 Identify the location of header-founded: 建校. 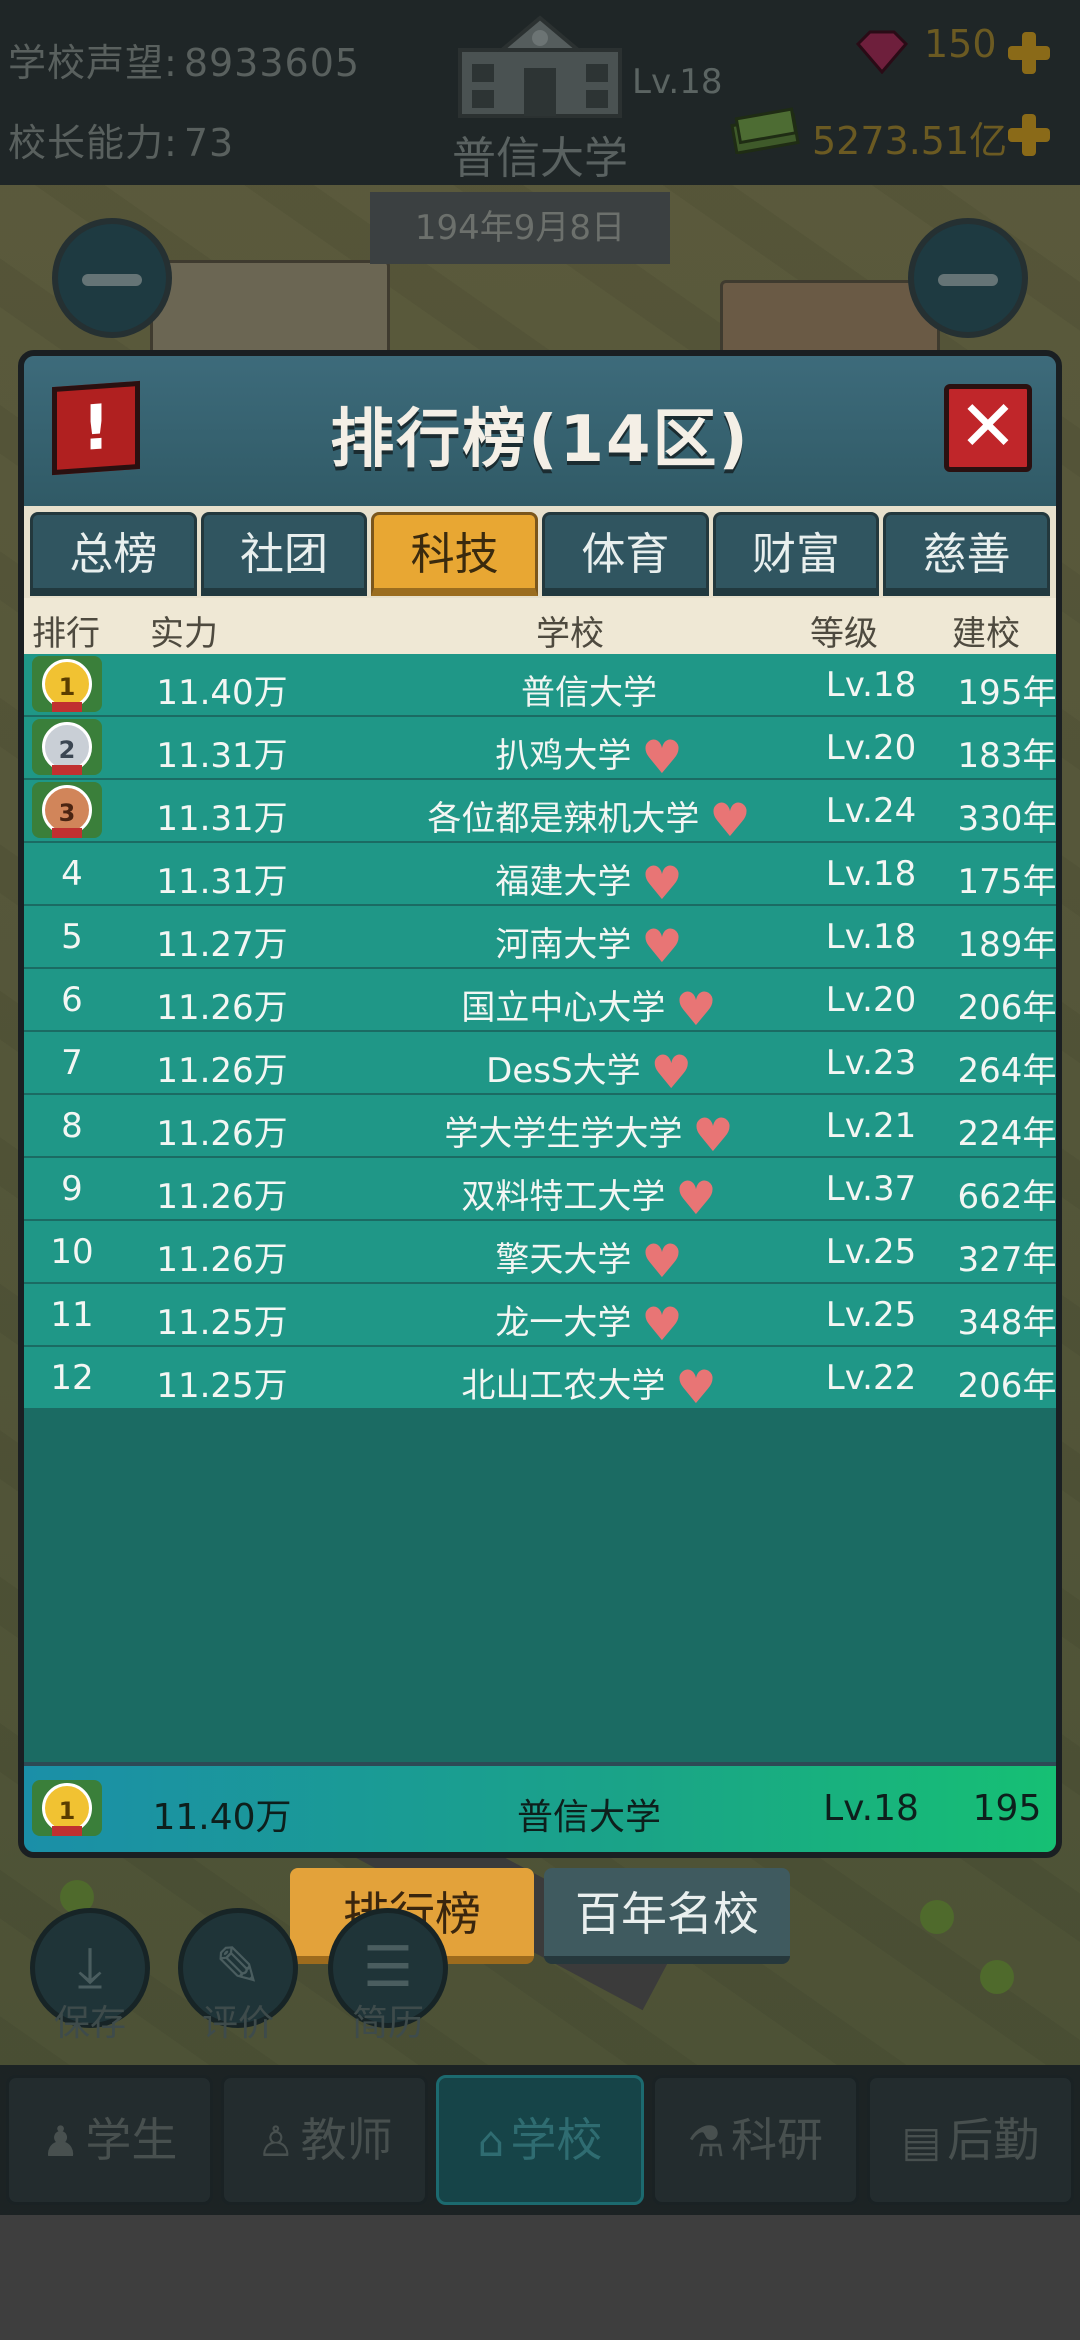
(986, 634).